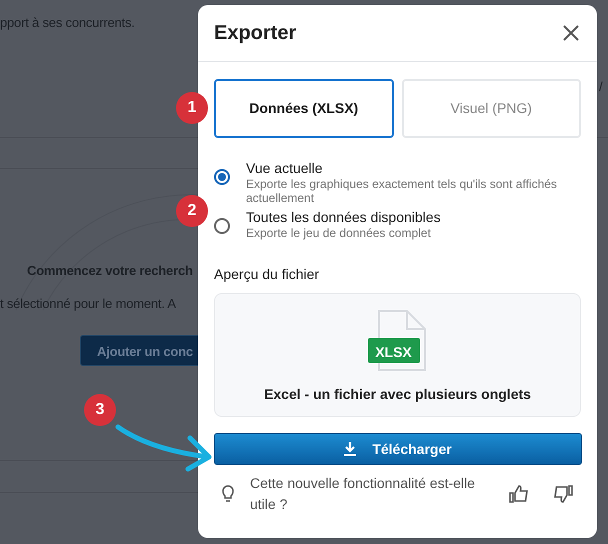  Describe the element at coordinates (491, 108) in the screenshot. I see `format-tab: Visuel (PNG)` at that location.